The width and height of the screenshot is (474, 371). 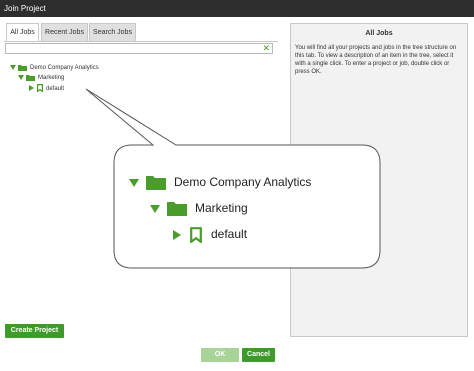 What do you see at coordinates (141, 41) in the screenshot?
I see `tab-divider` at bounding box center [141, 41].